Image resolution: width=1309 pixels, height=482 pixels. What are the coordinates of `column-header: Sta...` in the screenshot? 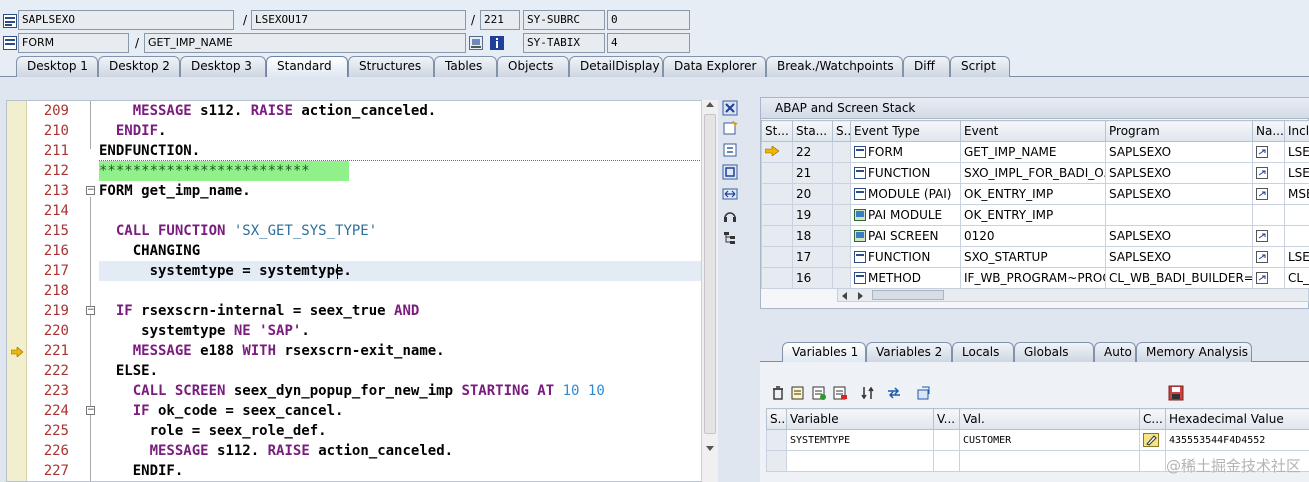 It's located at (812, 131).